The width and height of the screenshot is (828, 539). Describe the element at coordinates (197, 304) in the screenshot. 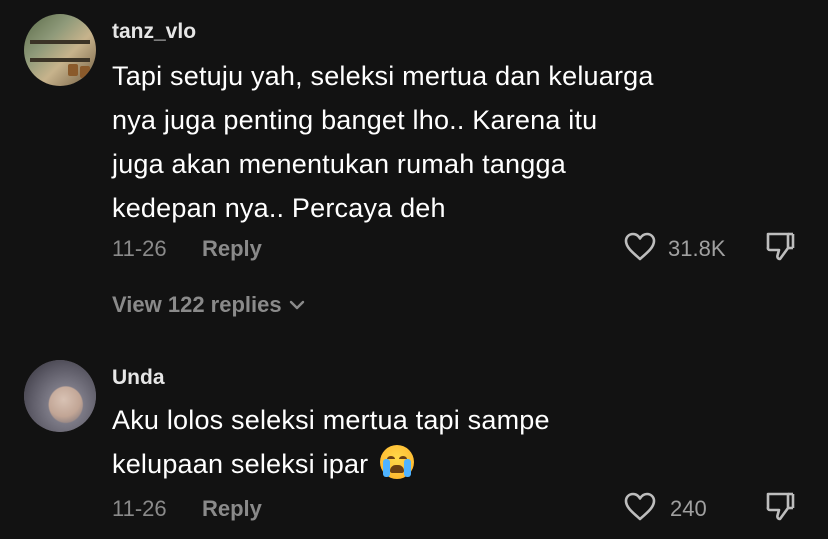

I see `view-replies-label: View 122 replies` at that location.